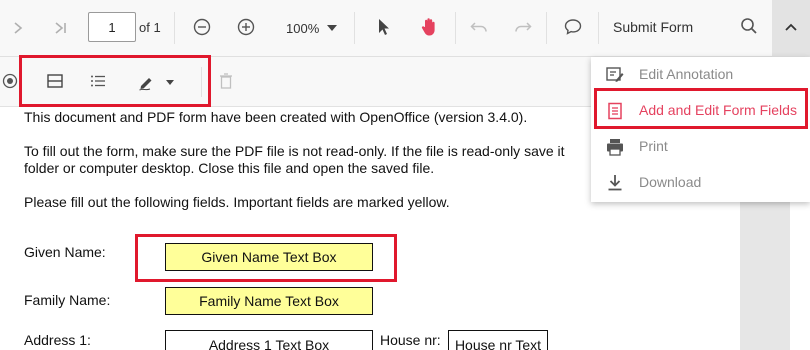 Image resolution: width=810 pixels, height=350 pixels. What do you see at coordinates (65, 252) in the screenshot?
I see `given-name-label: Given Name:` at bounding box center [65, 252].